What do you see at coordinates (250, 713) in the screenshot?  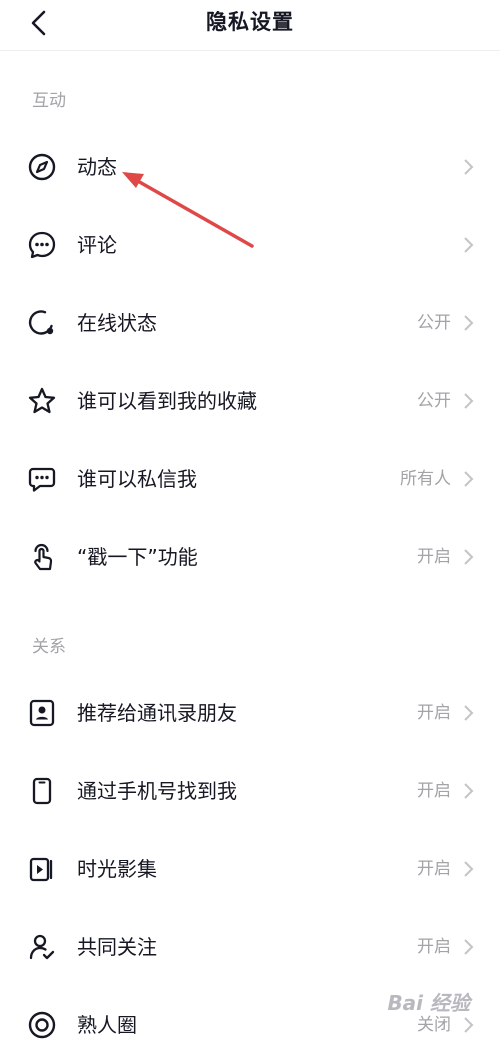 I see `setting-row-recommend-contacts: 推荐给通讯录朋友 开启` at bounding box center [250, 713].